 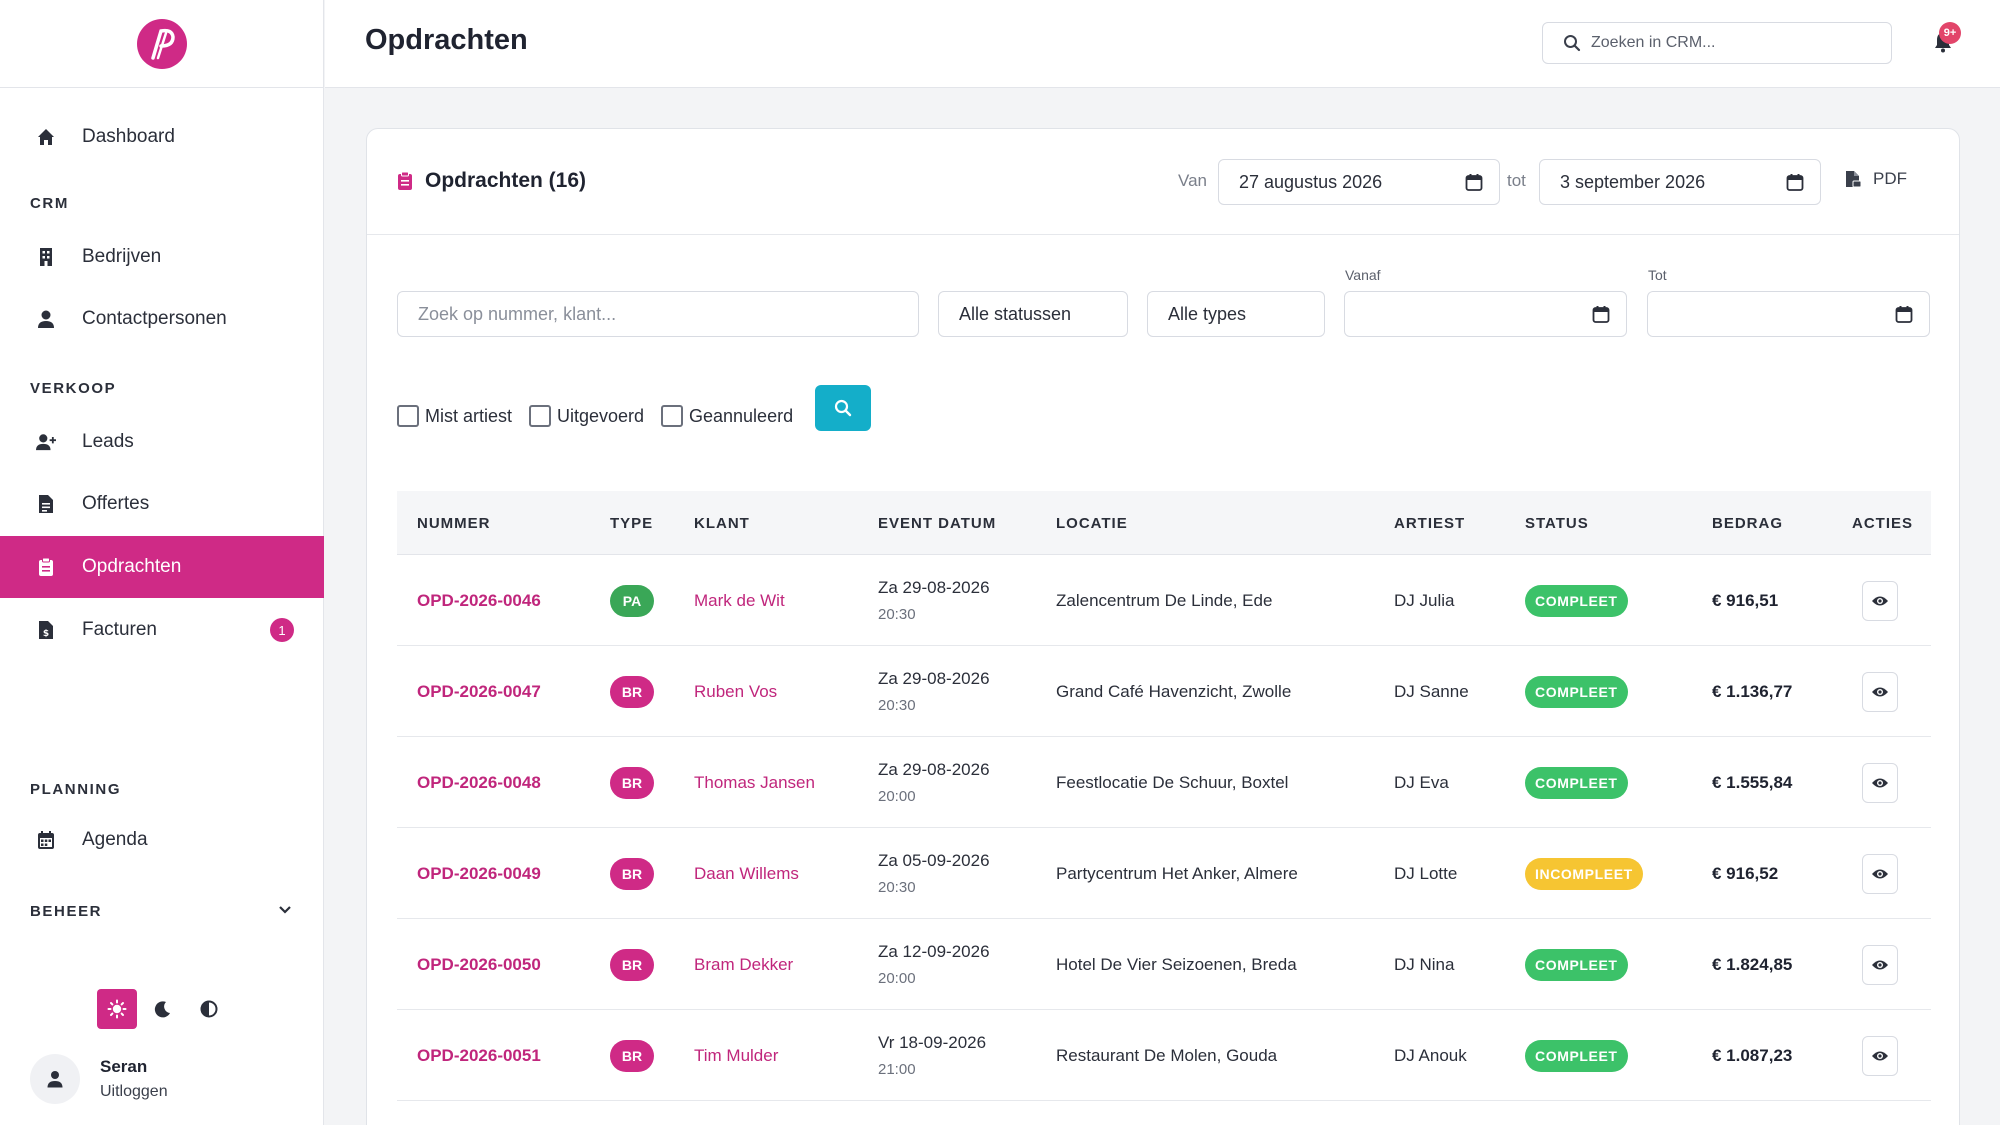 What do you see at coordinates (1584, 873) in the screenshot?
I see `status-badge: INCOMPLEET` at bounding box center [1584, 873].